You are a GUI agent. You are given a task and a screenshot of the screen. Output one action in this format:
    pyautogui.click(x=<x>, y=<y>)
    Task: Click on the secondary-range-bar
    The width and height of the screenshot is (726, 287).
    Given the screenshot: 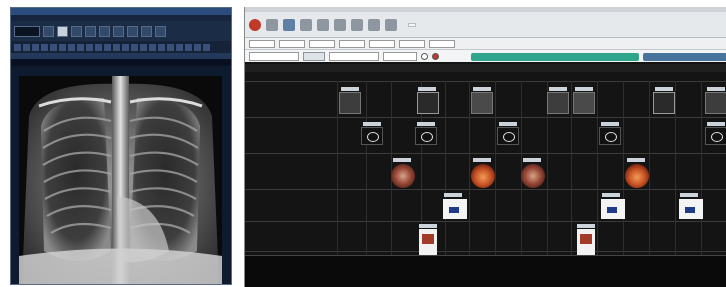 What is the action you would take?
    pyautogui.click(x=684, y=57)
    